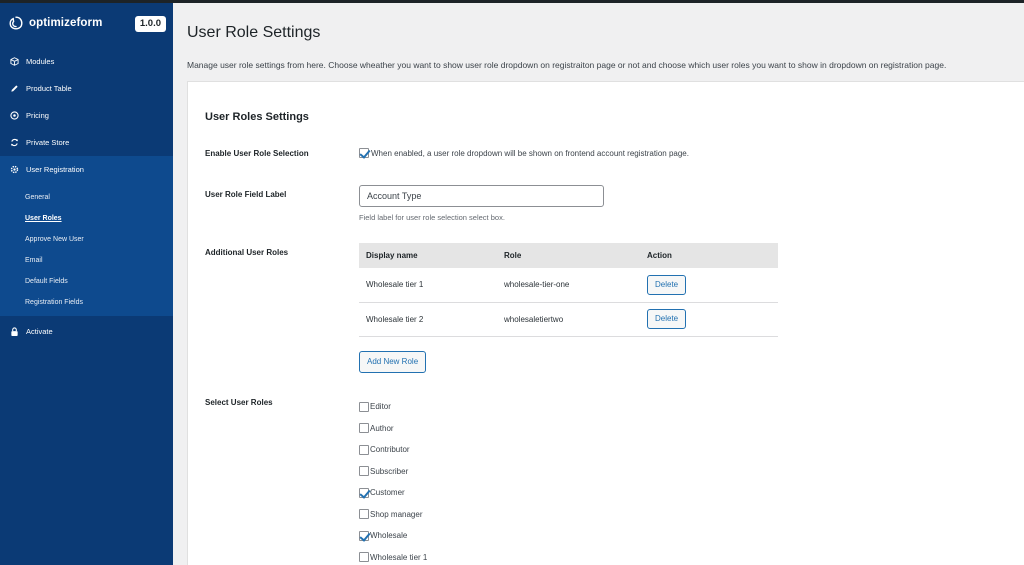 The width and height of the screenshot is (1024, 565). Describe the element at coordinates (14, 170) in the screenshot. I see `gear-icon` at that location.